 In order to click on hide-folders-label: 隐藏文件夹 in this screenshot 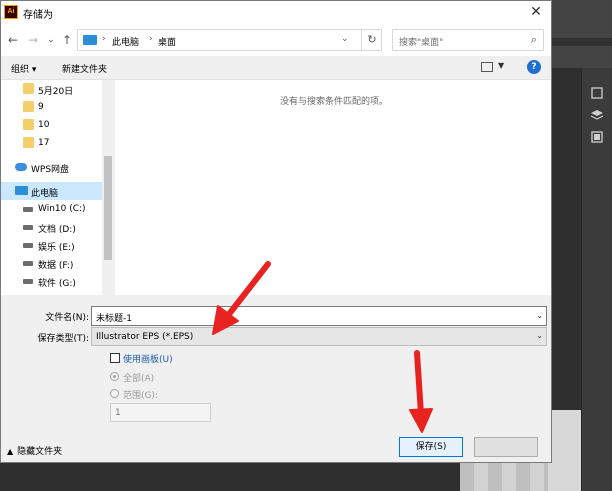, I will do `click(40, 452)`.